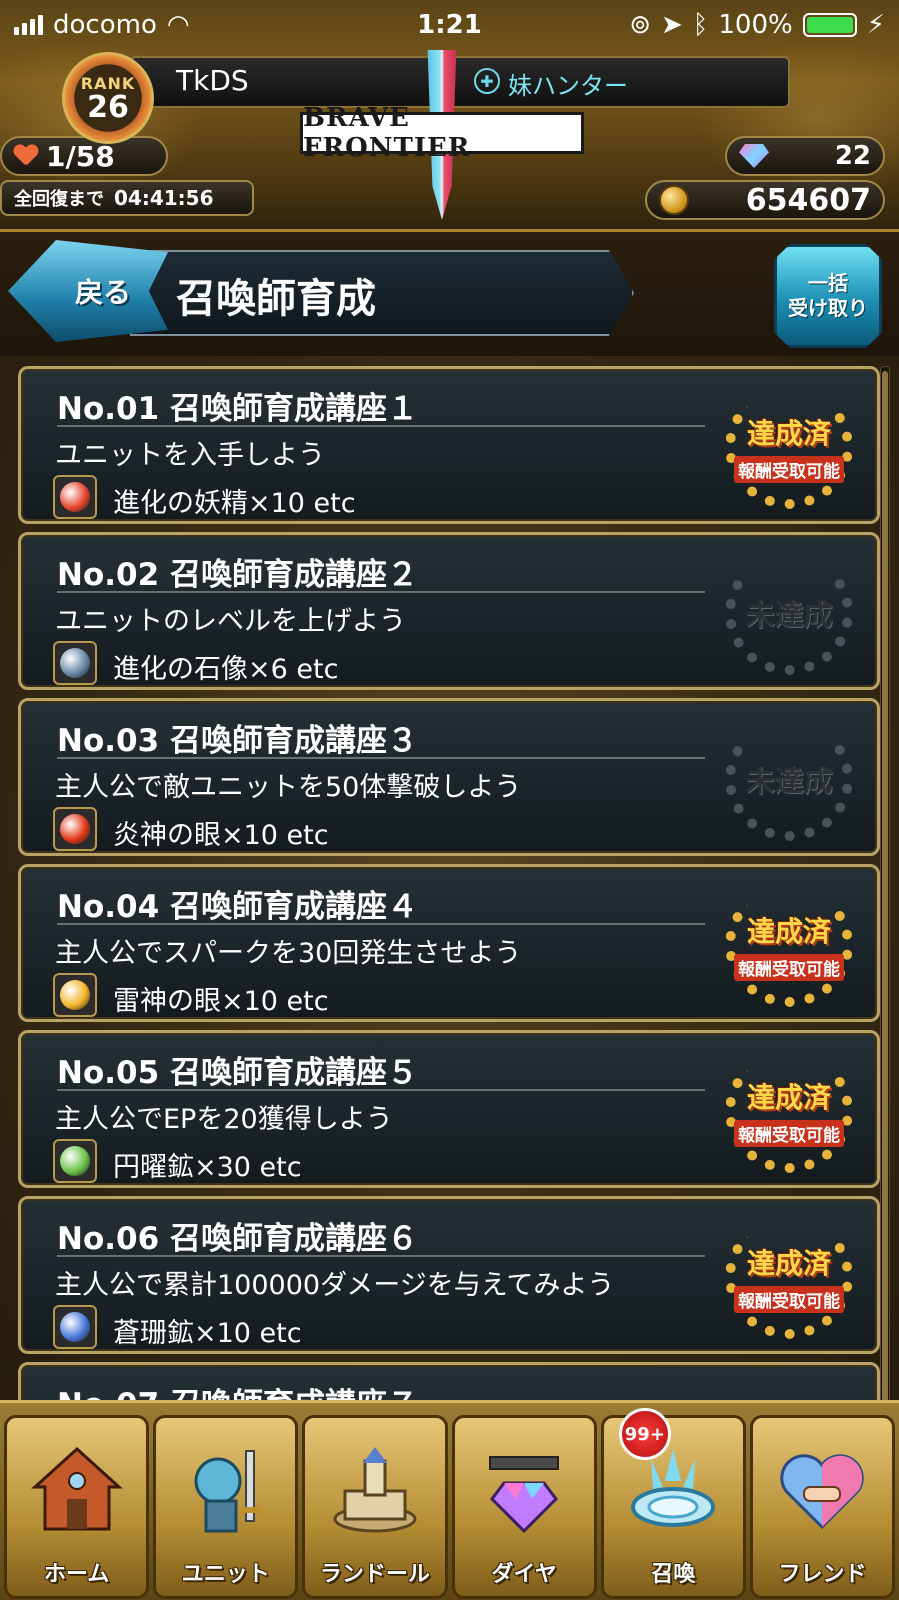 This screenshot has width=899, height=1600. I want to click on mission-description: 主人公でEPを20獲得しよう, so click(224, 1119).